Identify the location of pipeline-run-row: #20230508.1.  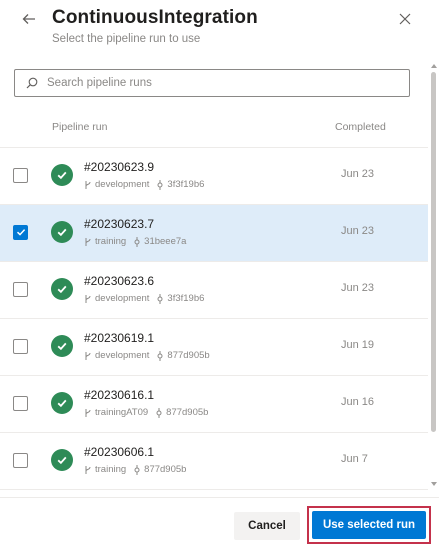
(214, 493).